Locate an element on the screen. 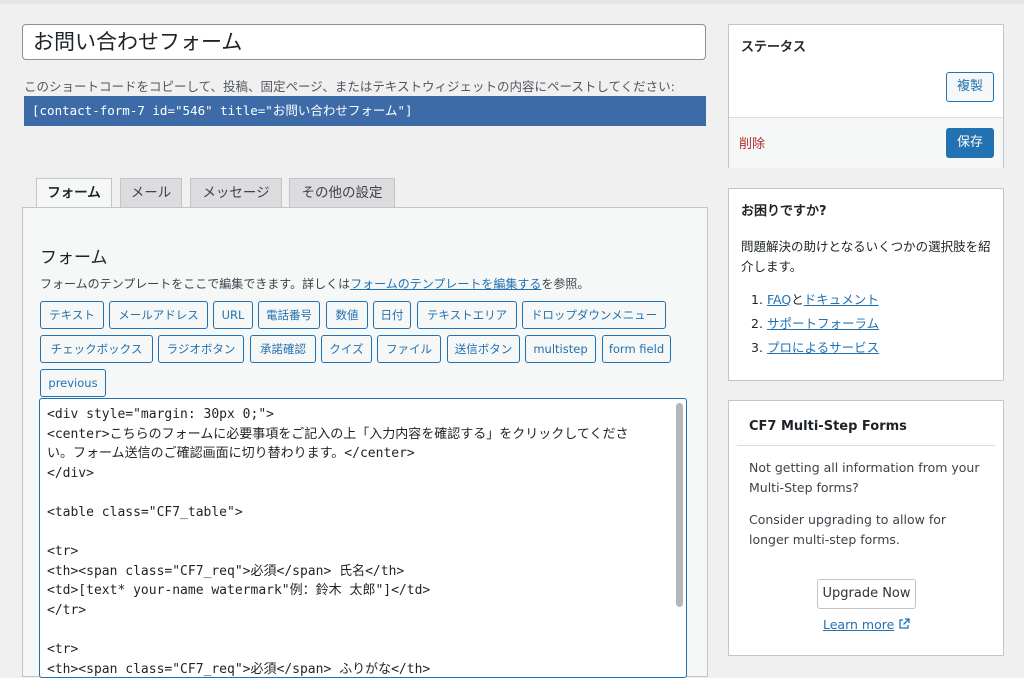 This screenshot has width=1024, height=678. code-line: <div style="margin: 30px 0;"> is located at coordinates (160, 414).